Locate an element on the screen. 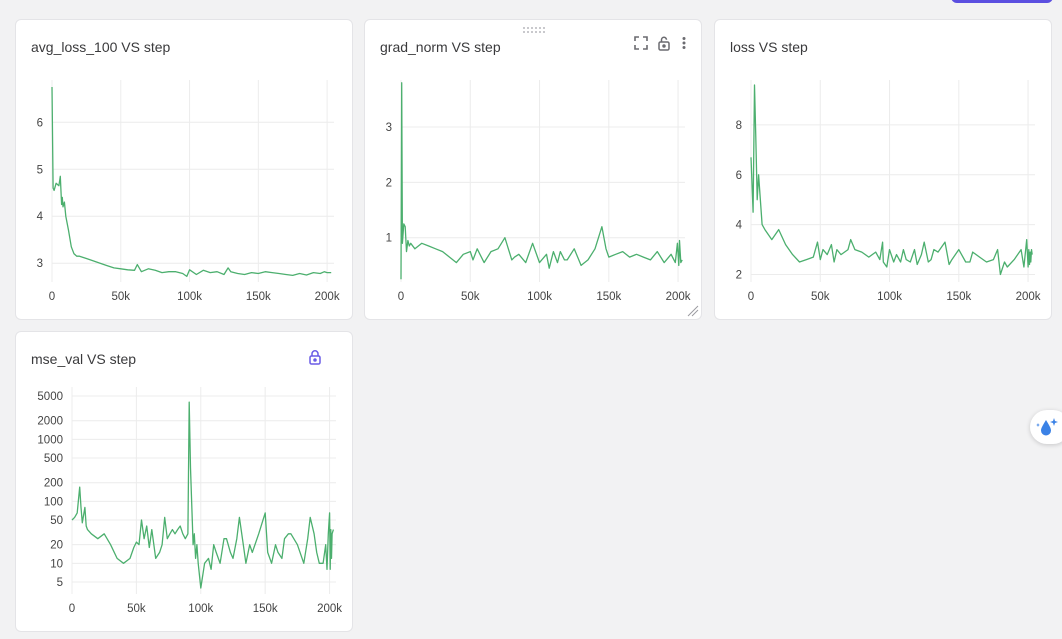  assistant-button is located at coordinates (1046, 427).